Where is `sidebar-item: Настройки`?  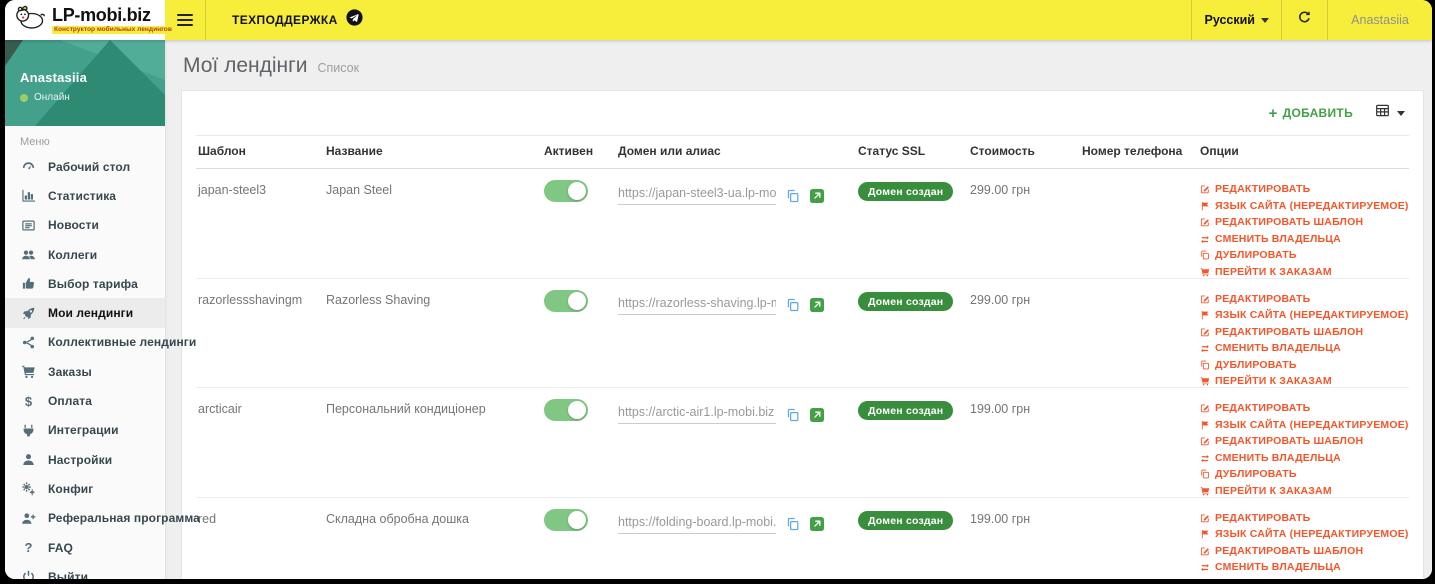 sidebar-item: Настройки is located at coordinates (85, 459).